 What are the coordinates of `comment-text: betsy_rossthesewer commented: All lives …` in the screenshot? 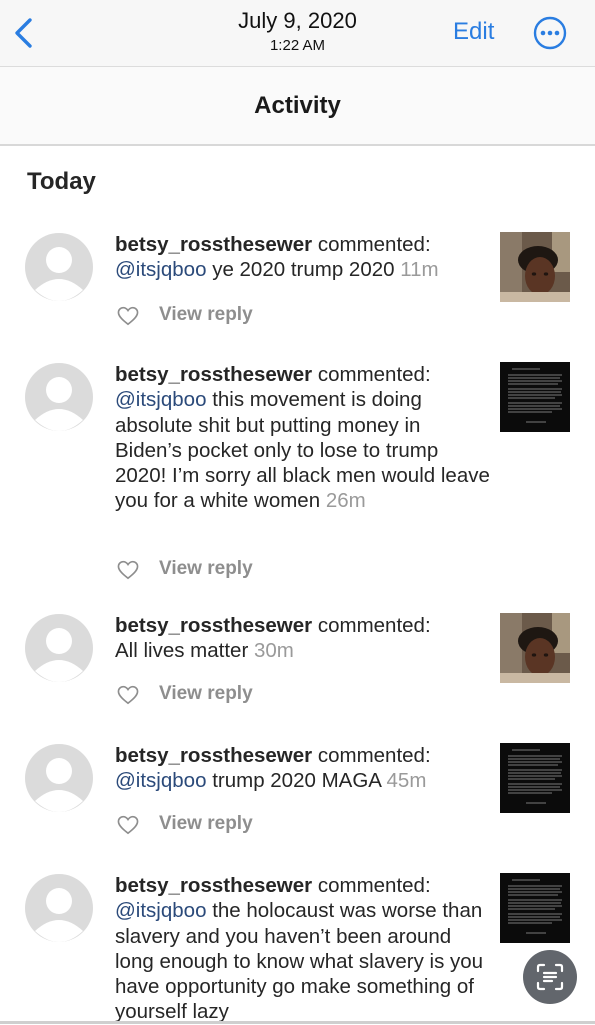 It's located at (302, 638).